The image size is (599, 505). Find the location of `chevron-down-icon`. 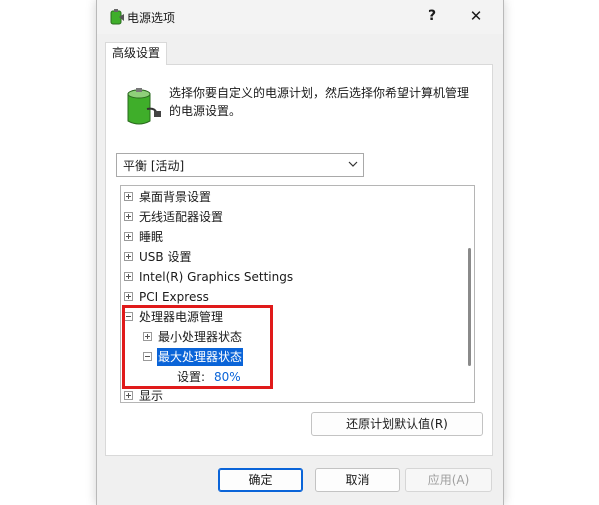

chevron-down-icon is located at coordinates (353, 164).